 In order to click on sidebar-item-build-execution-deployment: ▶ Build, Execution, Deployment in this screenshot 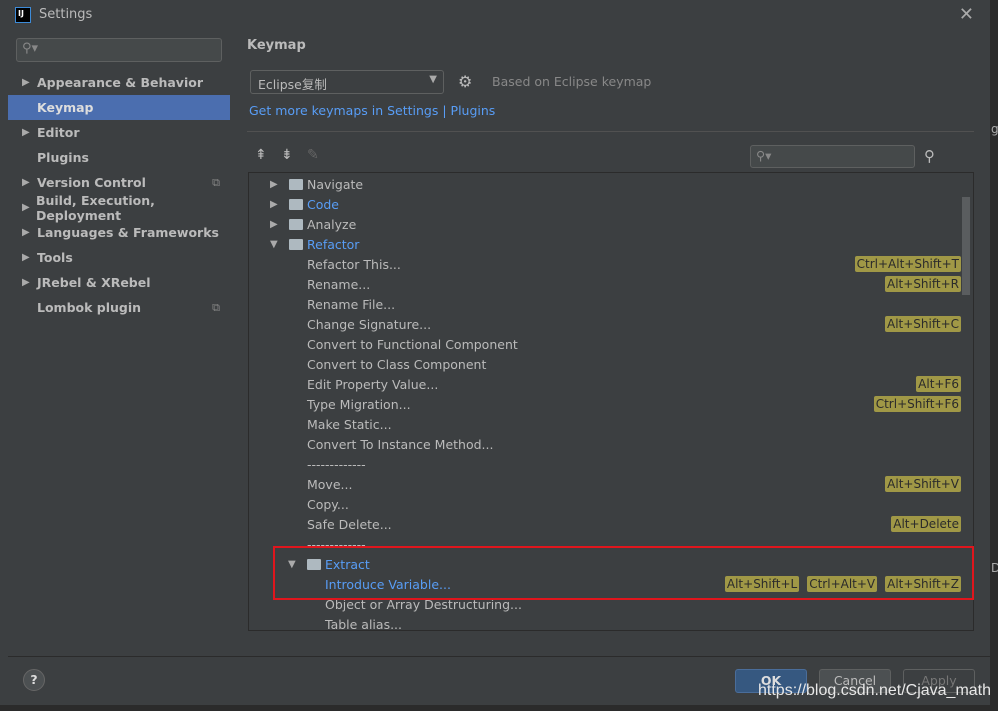, I will do `click(119, 207)`.